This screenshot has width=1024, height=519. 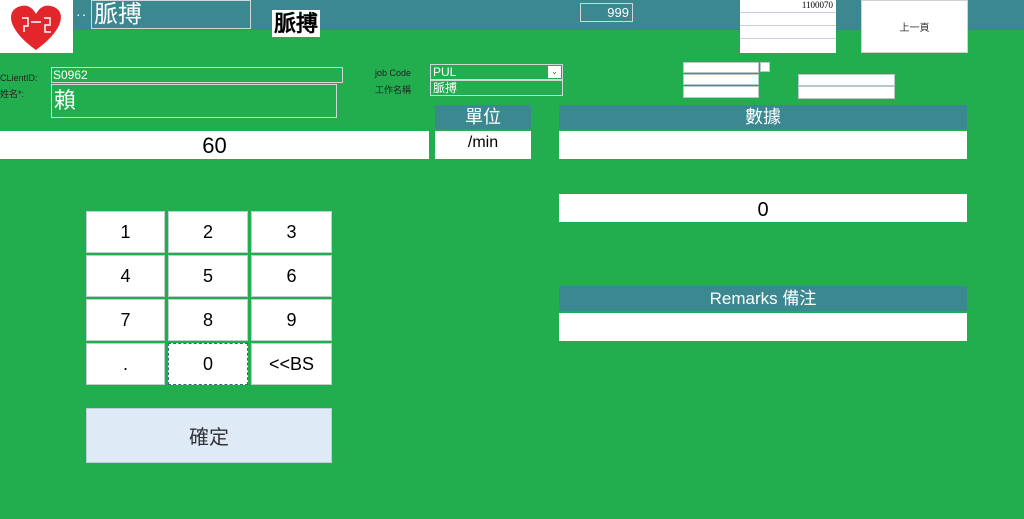 I want to click on data-header: 數據, so click(x=763, y=117).